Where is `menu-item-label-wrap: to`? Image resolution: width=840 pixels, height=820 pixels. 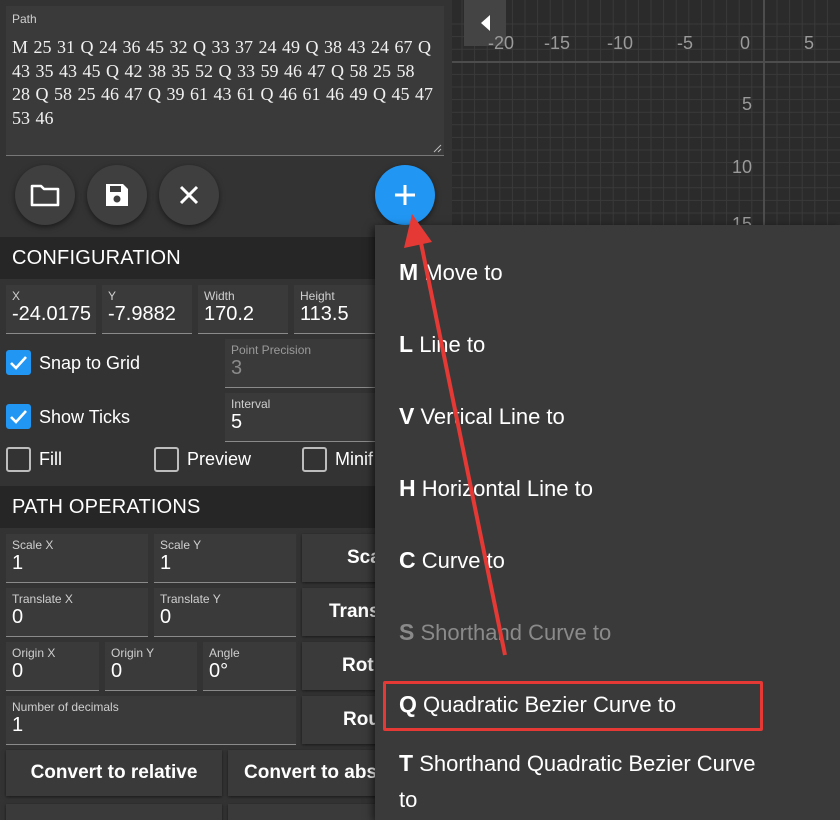 menu-item-label-wrap: to is located at coordinates (408, 799).